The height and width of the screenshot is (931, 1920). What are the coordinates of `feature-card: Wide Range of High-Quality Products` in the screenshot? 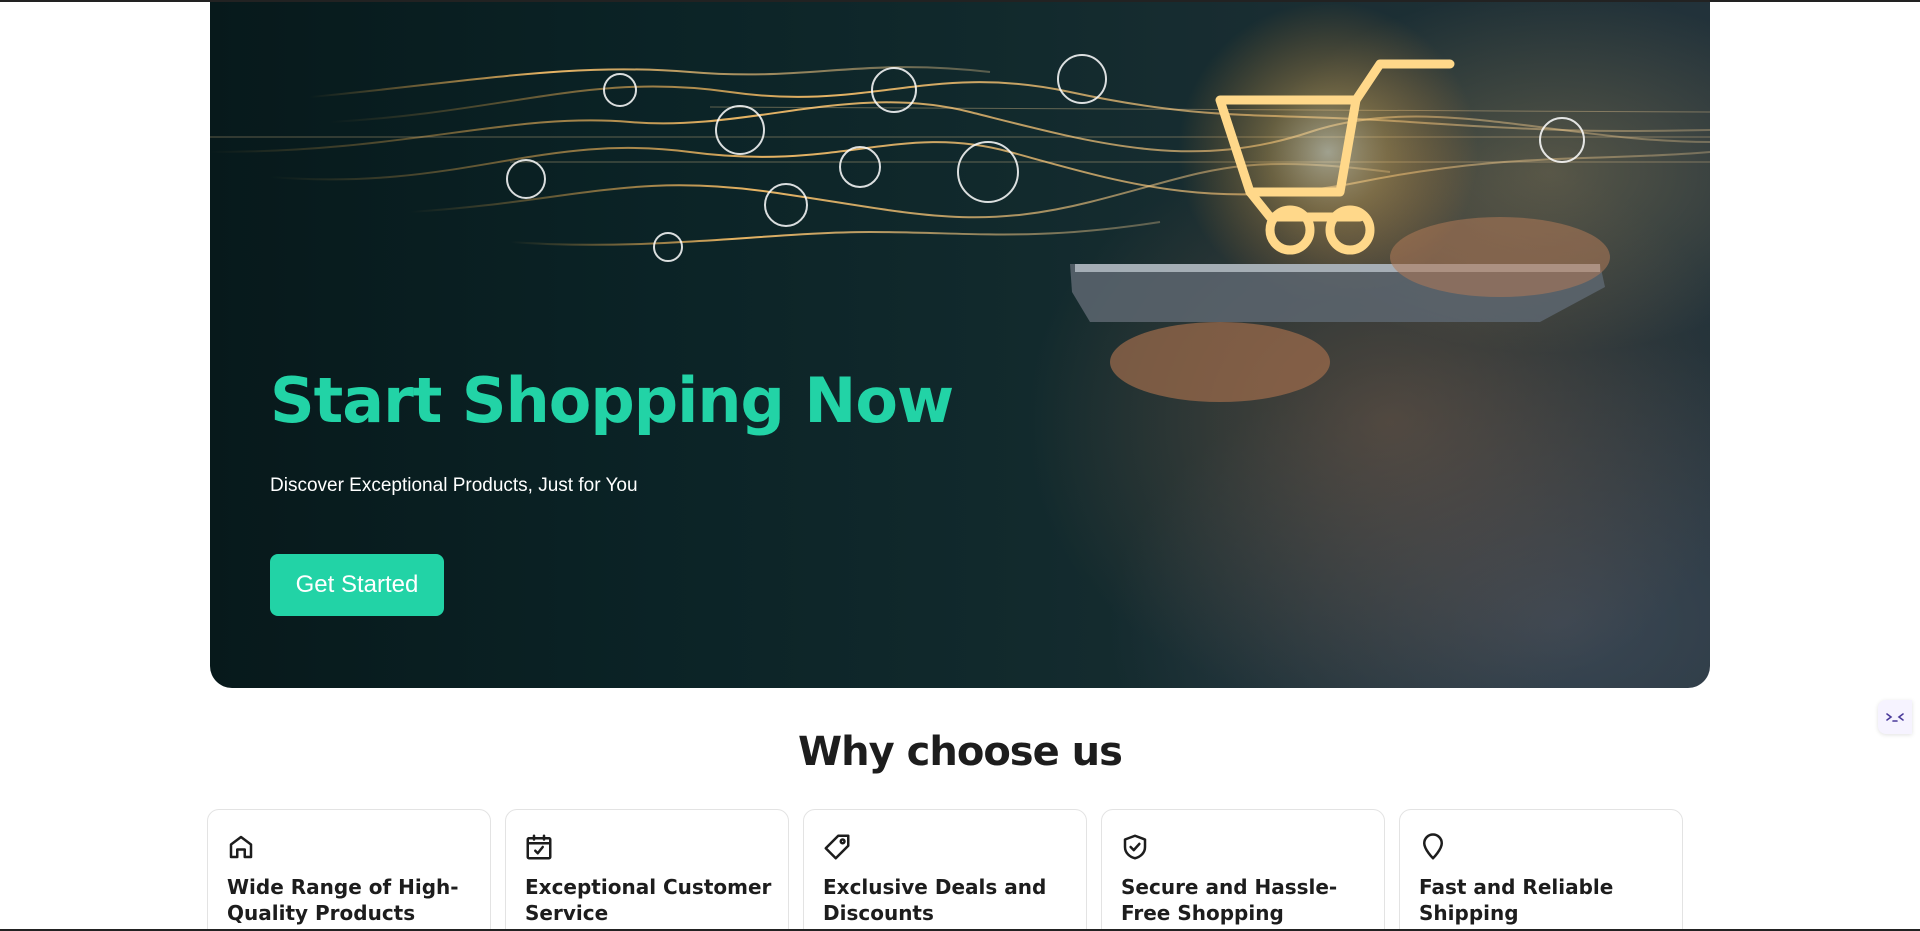 It's located at (349, 870).